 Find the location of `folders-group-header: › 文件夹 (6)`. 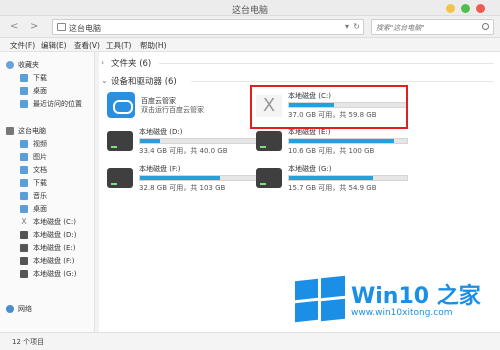

folders-group-header: › 文件夹 (6) is located at coordinates (299, 63).